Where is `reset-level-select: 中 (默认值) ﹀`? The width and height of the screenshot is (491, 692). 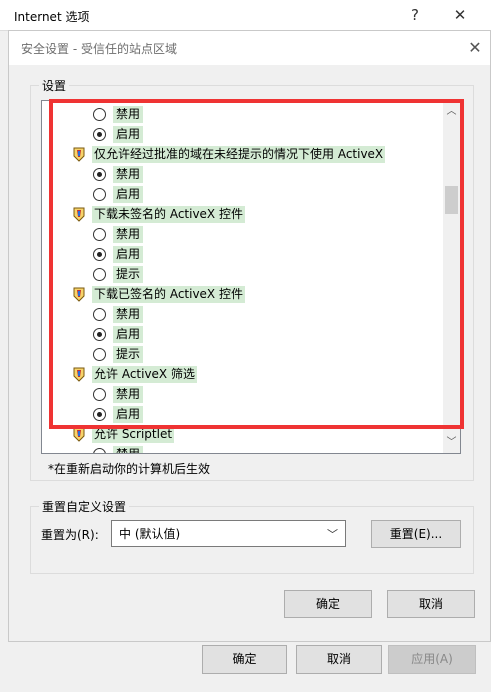 reset-level-select: 中 (默认值) ﹀ is located at coordinates (228, 533).